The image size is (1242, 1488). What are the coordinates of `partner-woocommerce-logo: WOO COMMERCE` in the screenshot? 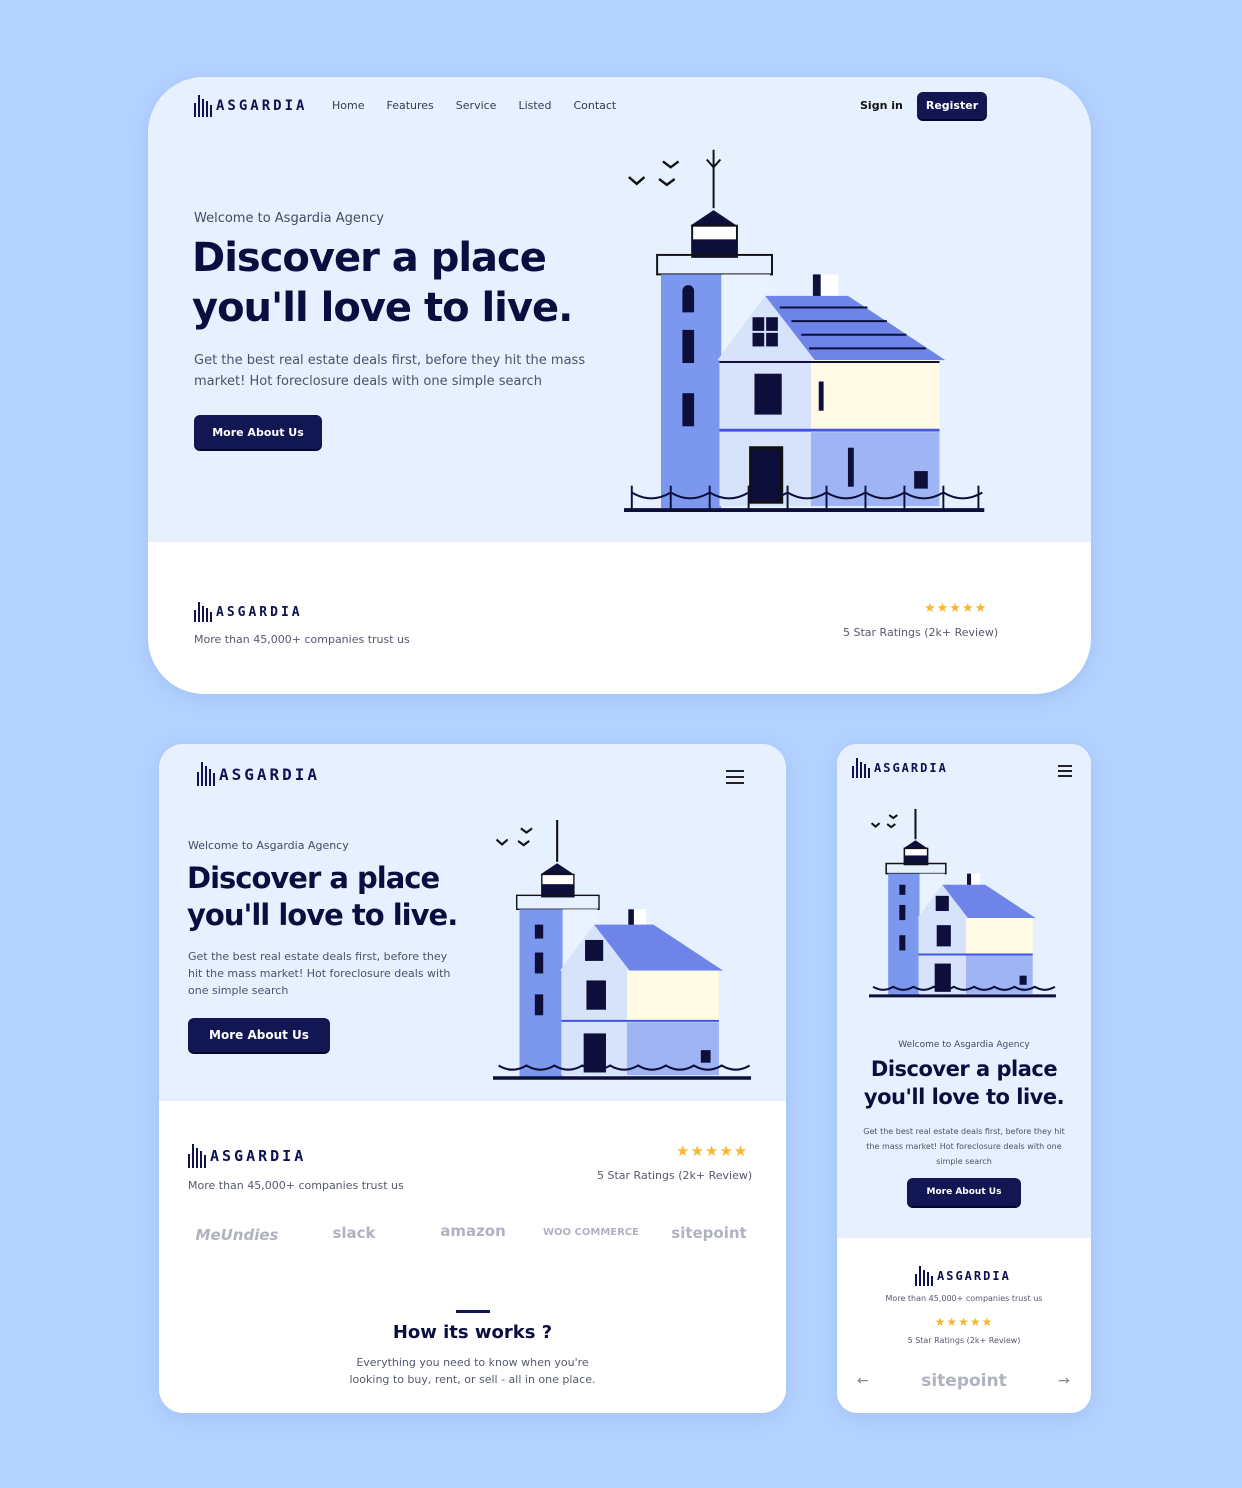 It's located at (591, 1232).